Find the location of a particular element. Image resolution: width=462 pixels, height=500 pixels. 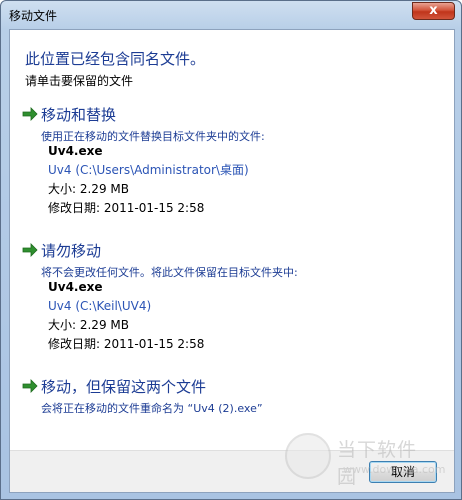

option-description: 会将正在移动的文件重命名为 “Uv4 (2).exe” is located at coordinates (152, 408).